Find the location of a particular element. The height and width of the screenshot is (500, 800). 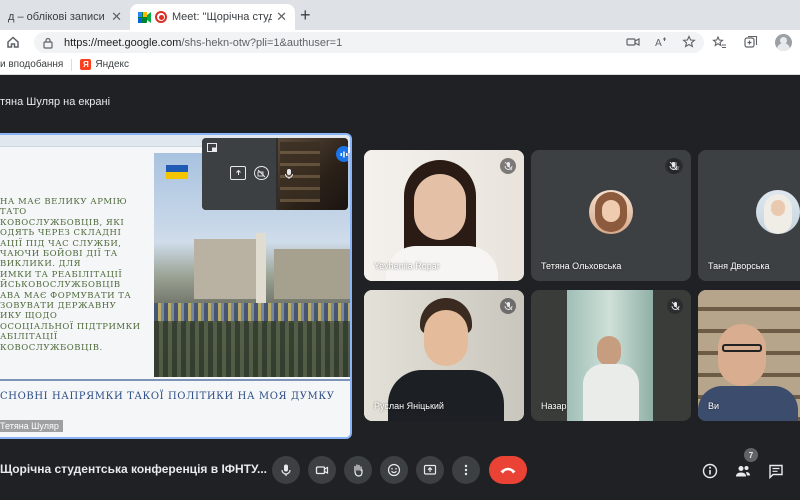

participant-tile: Руслан Яніцький is located at coordinates (444, 355).